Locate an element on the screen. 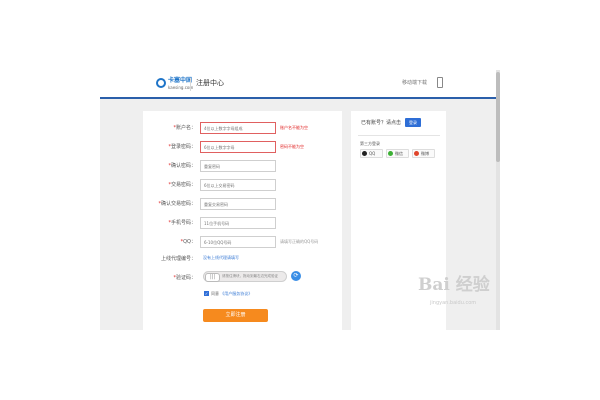 Image resolution: width=600 pixels, height=400 pixels. side-divider is located at coordinates (399, 135).